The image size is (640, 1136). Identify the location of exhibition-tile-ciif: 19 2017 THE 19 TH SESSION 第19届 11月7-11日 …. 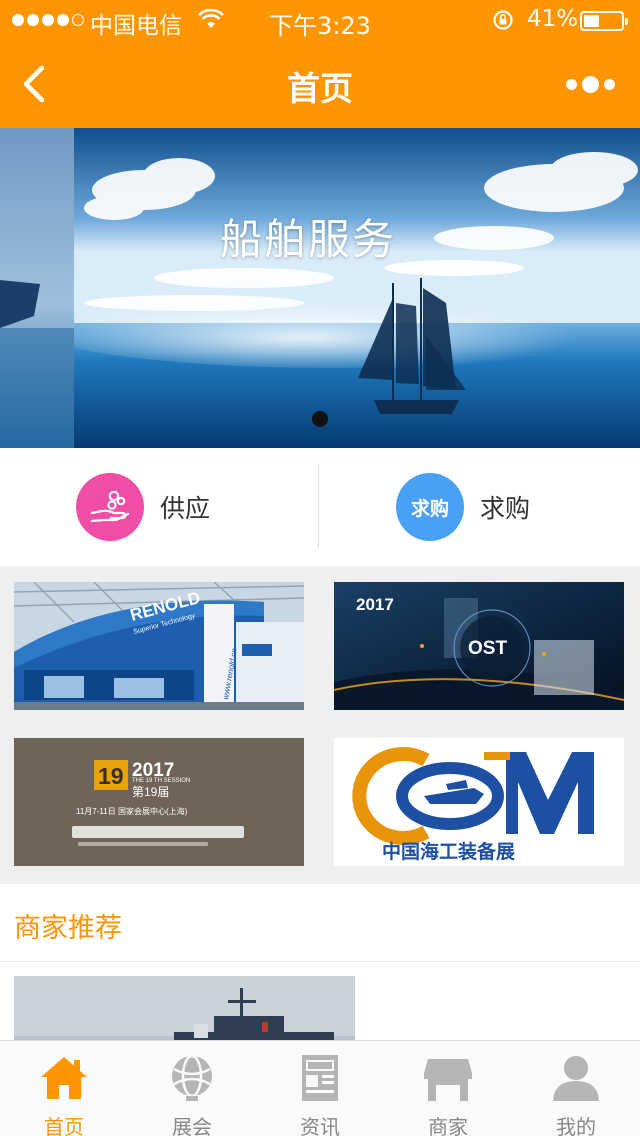
(159, 802).